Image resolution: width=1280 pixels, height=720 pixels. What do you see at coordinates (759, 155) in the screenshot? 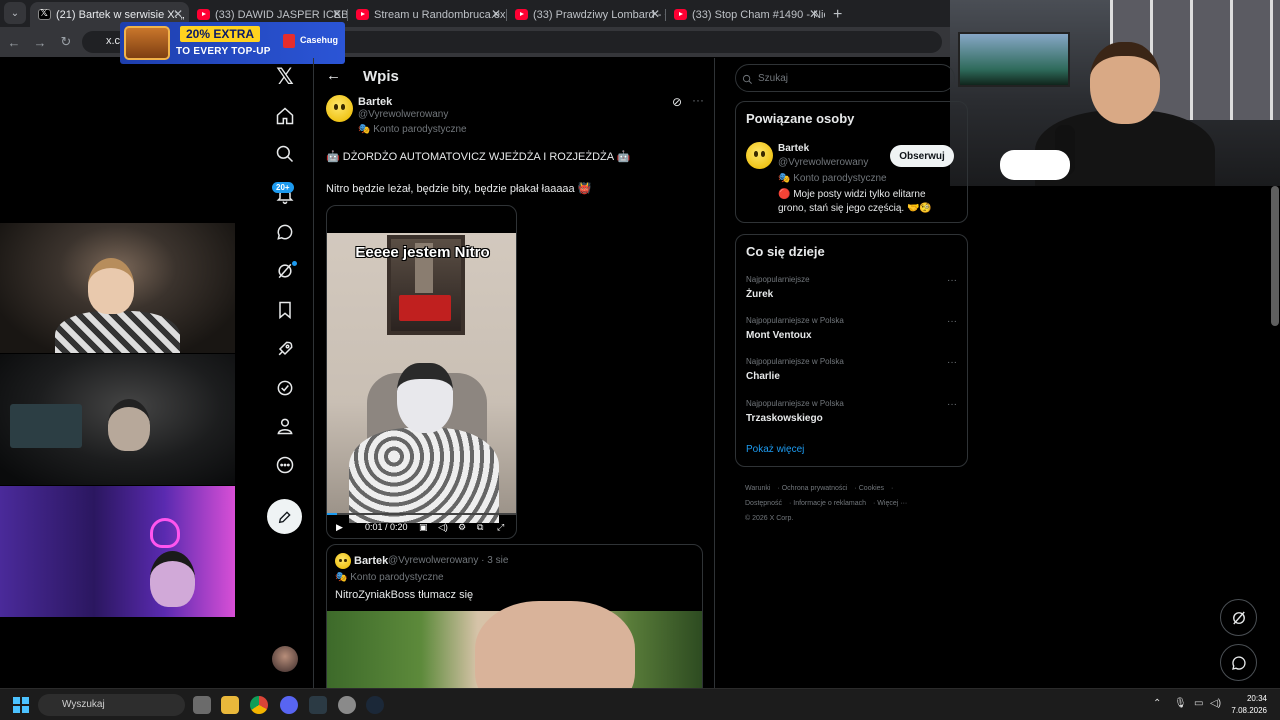
I see `related-avatar` at bounding box center [759, 155].